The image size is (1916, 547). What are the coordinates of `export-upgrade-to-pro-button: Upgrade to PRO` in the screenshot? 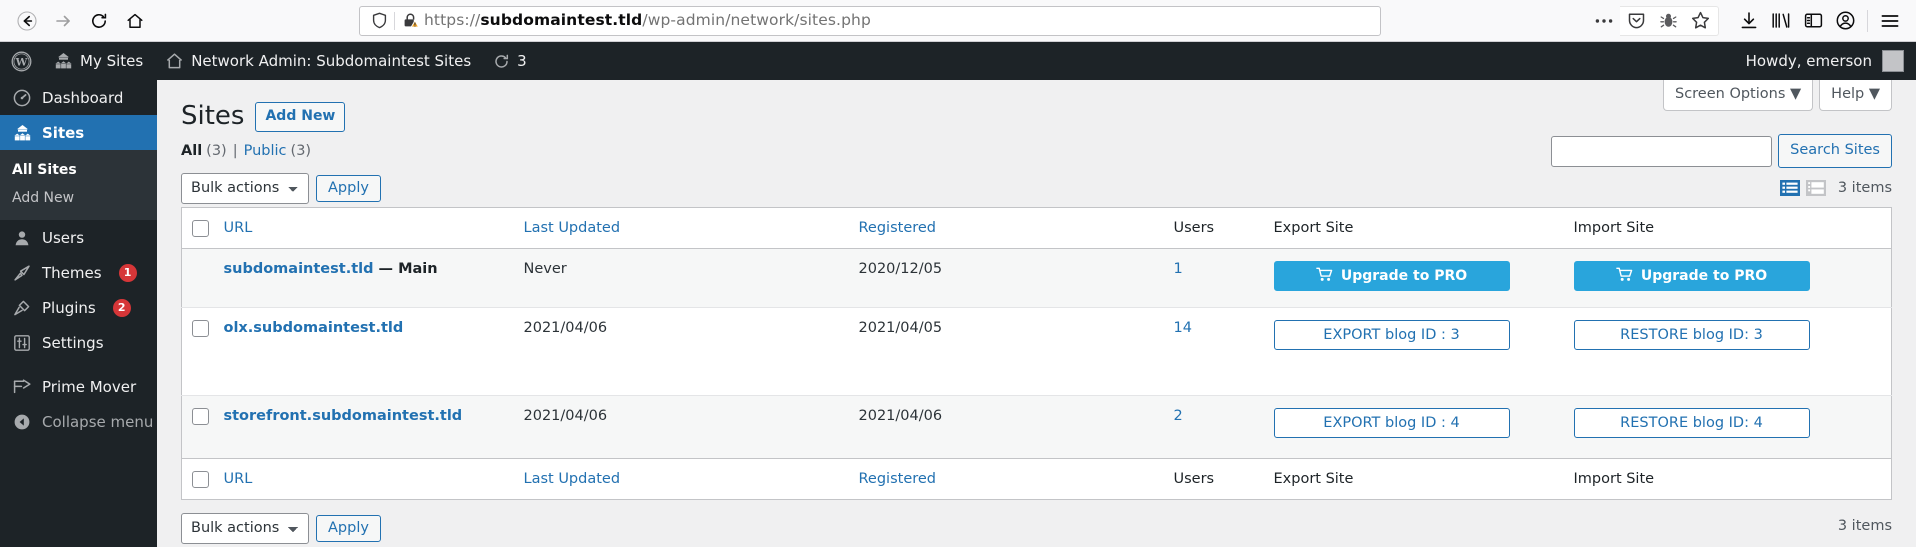 It's located at (1391, 276).